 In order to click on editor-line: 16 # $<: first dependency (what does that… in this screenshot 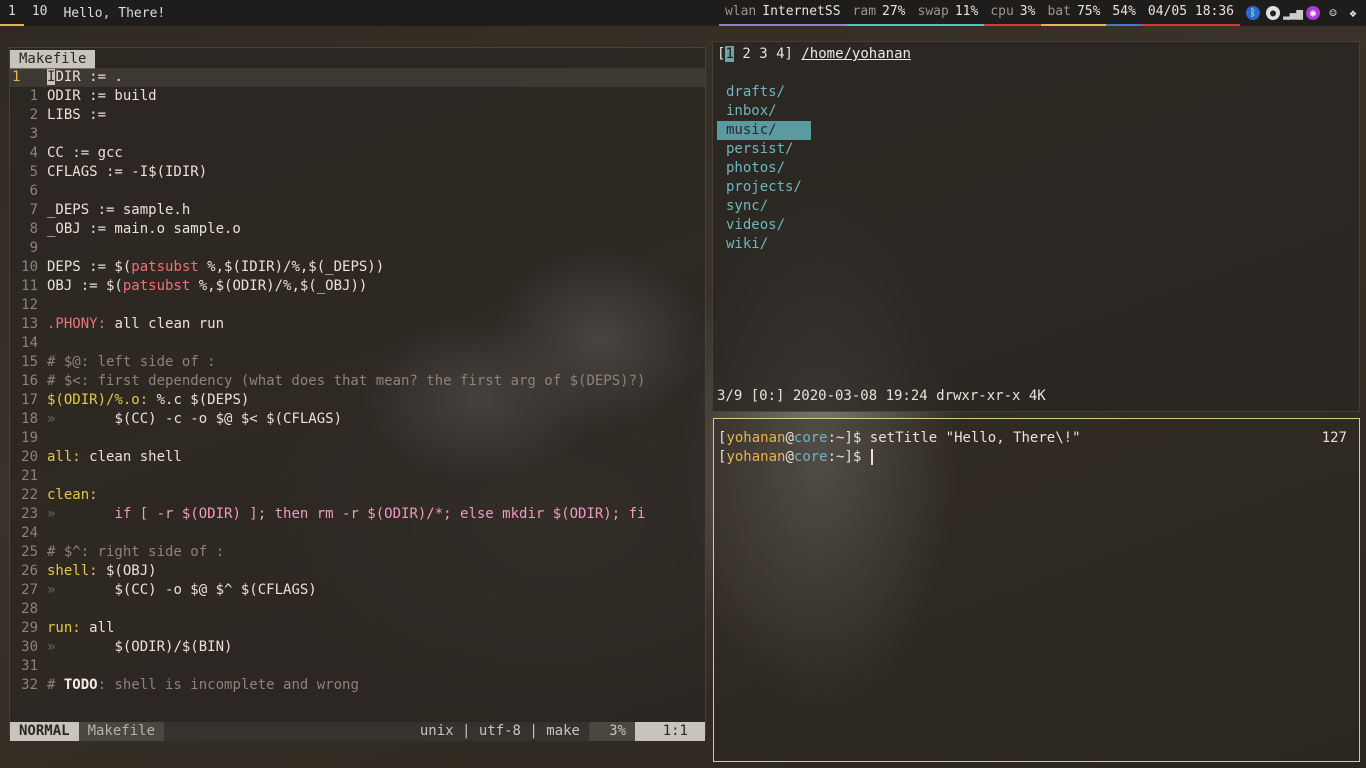, I will do `click(357, 381)`.